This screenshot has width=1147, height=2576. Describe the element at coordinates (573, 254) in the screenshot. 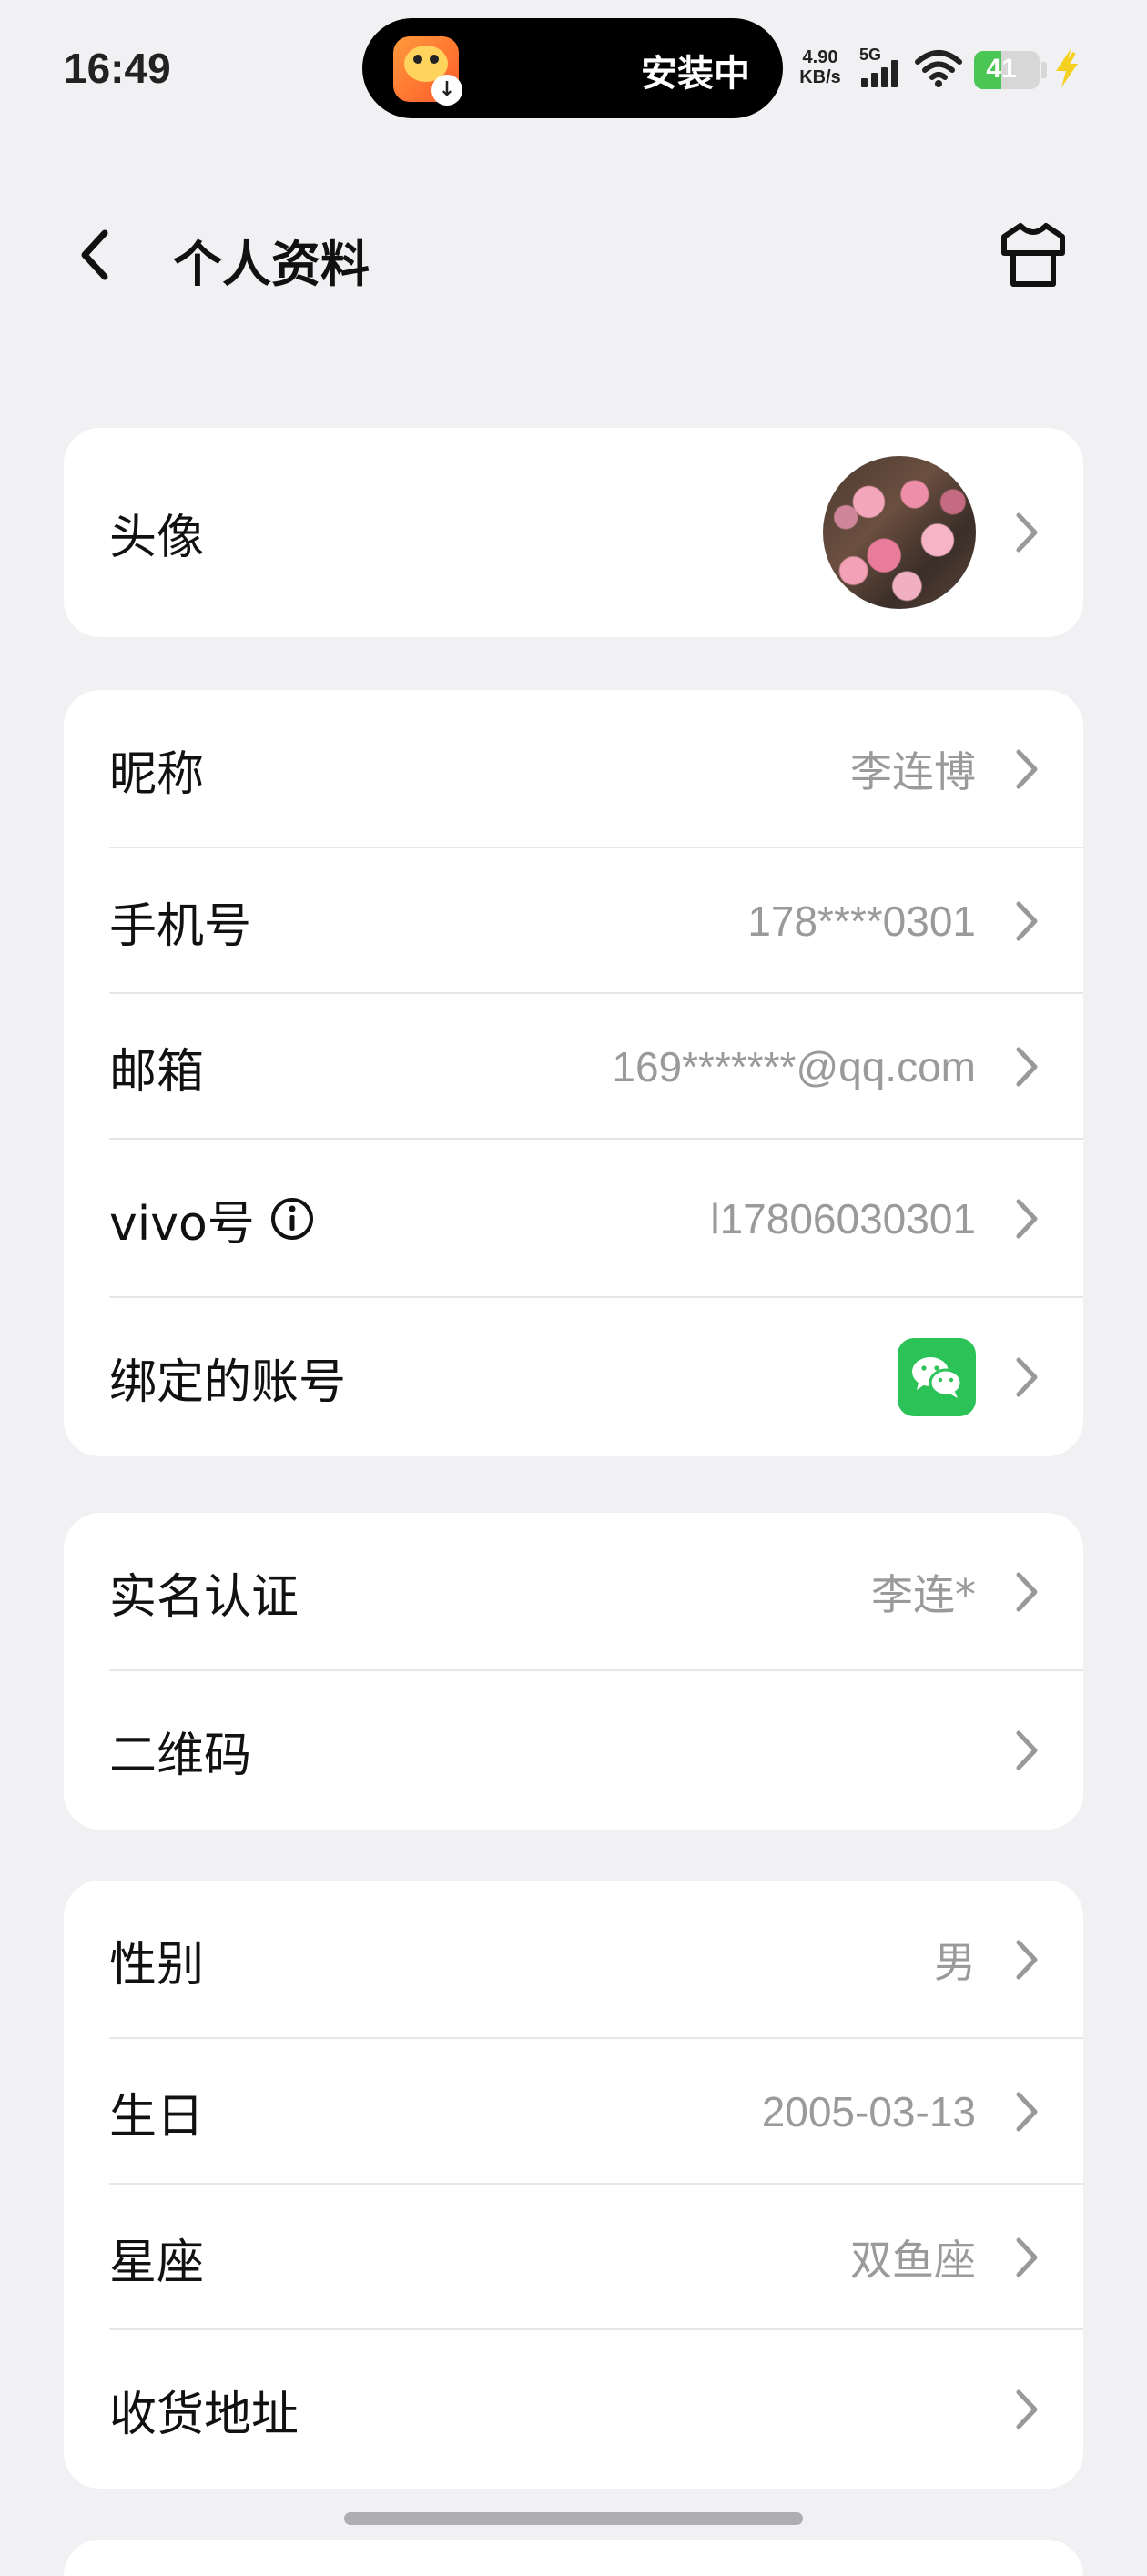

I see `header: 个人资料` at that location.